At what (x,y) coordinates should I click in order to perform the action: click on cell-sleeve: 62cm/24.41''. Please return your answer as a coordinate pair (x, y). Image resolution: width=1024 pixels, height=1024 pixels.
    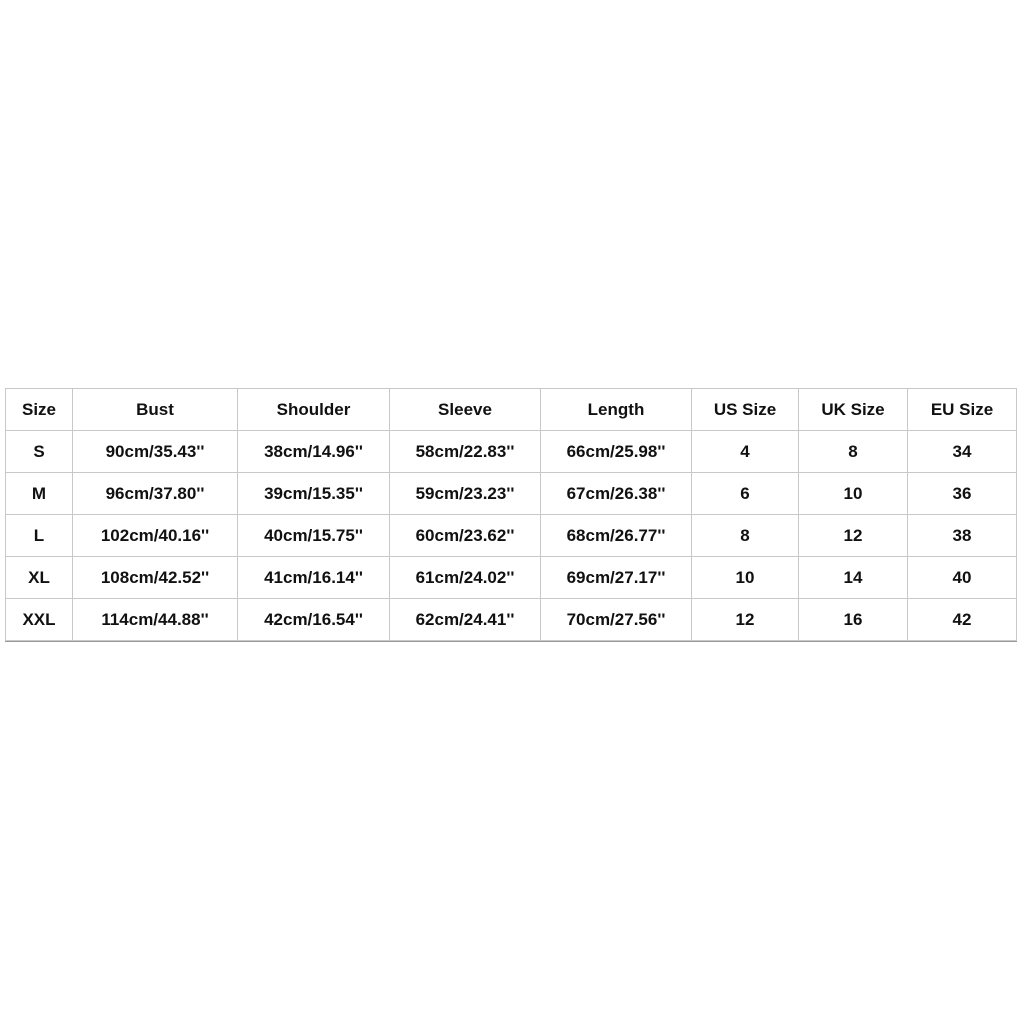
    Looking at the image, I should click on (465, 619).